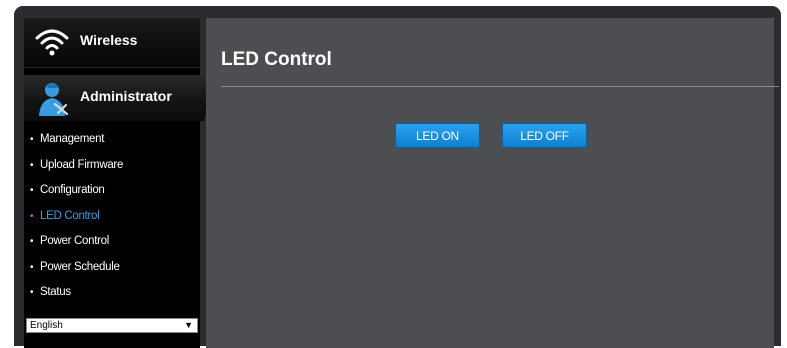  I want to click on sidebar-item-label: Status, so click(55, 292).